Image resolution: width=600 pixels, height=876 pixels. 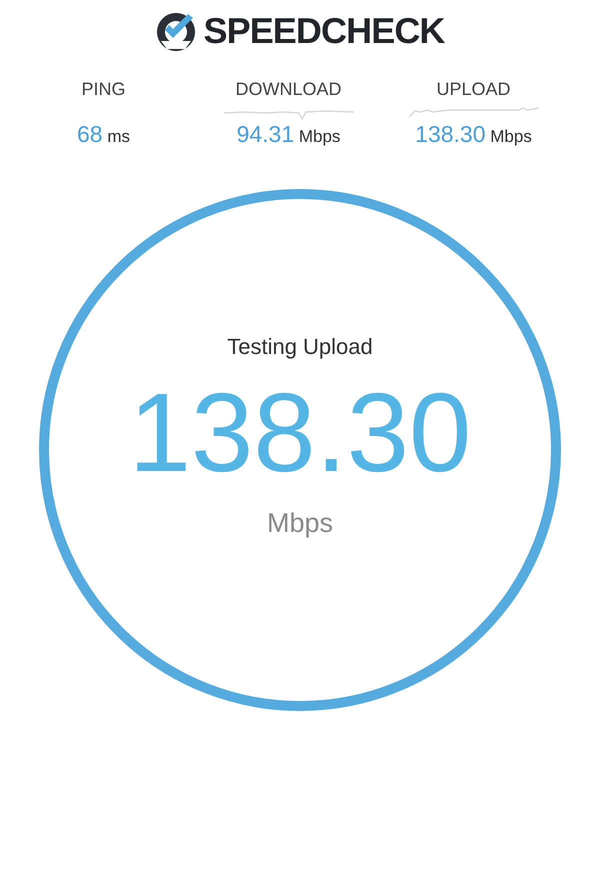 What do you see at coordinates (176, 31) in the screenshot?
I see `logo-check-icon` at bounding box center [176, 31].